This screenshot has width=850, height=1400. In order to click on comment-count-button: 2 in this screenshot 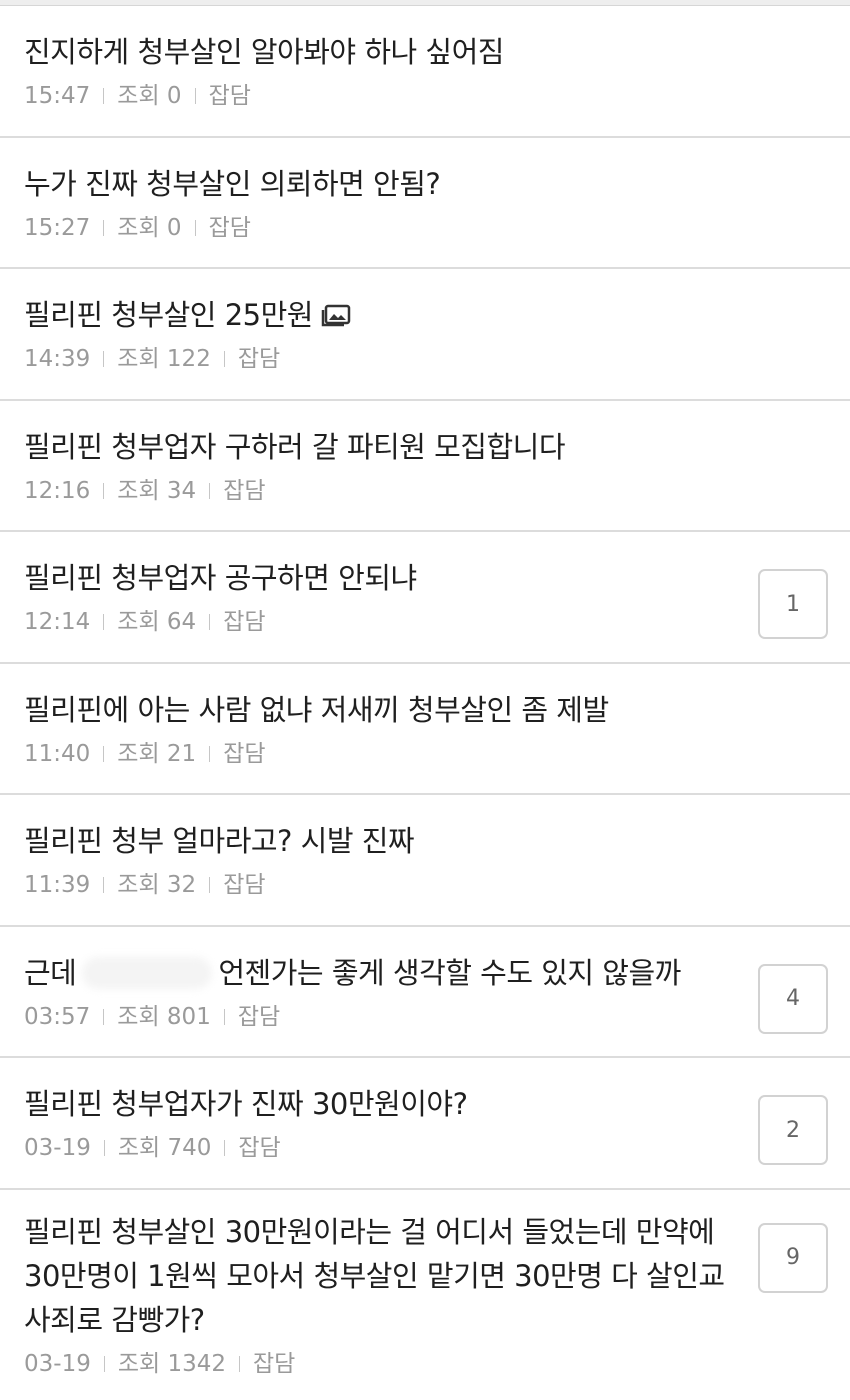, I will do `click(793, 1130)`.